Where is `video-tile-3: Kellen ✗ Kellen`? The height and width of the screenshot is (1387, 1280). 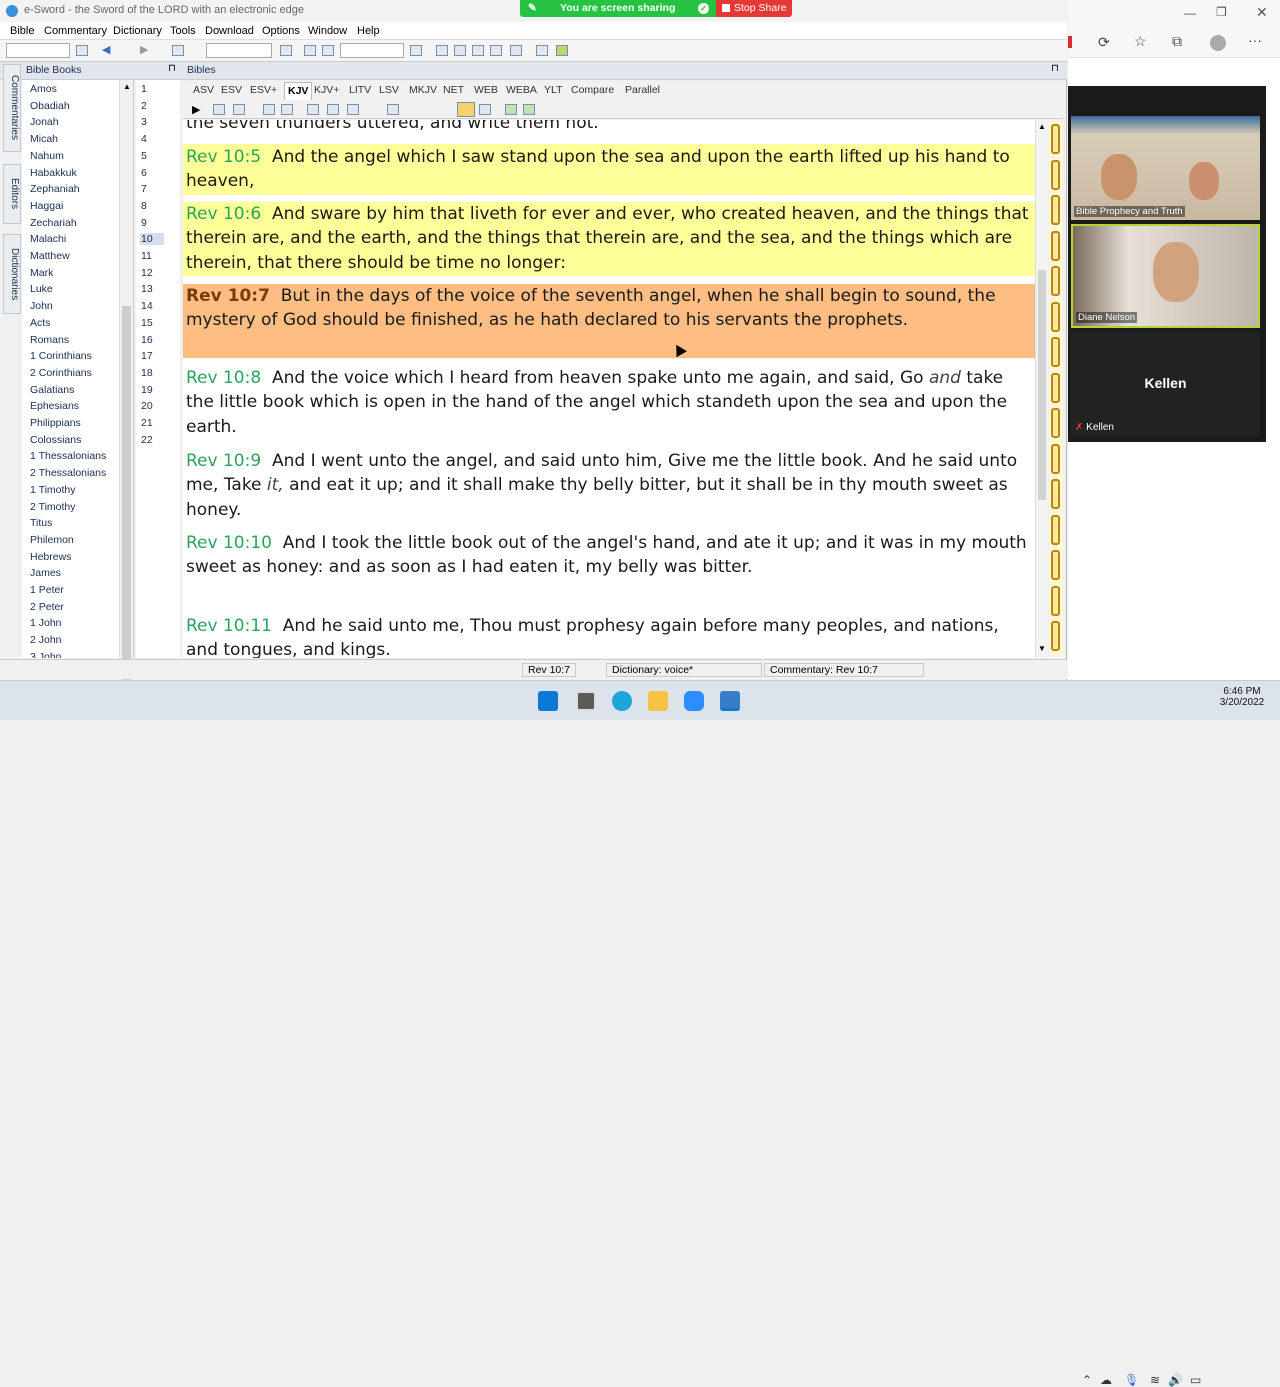 video-tile-3: Kellen ✗ Kellen is located at coordinates (1165, 384).